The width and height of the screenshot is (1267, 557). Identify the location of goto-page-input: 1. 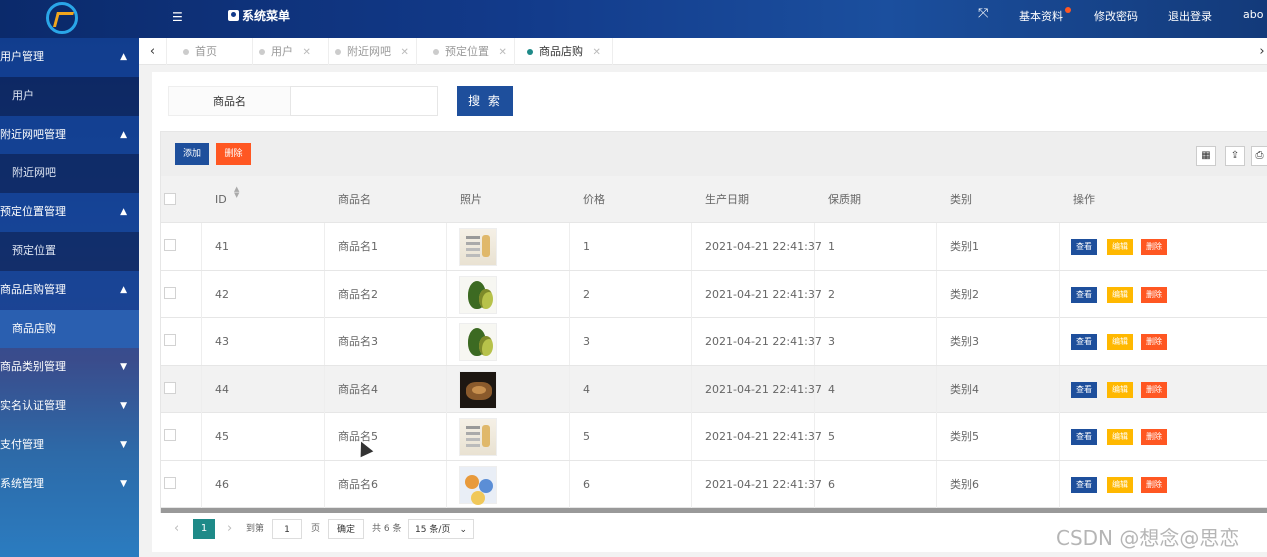
(287, 529).